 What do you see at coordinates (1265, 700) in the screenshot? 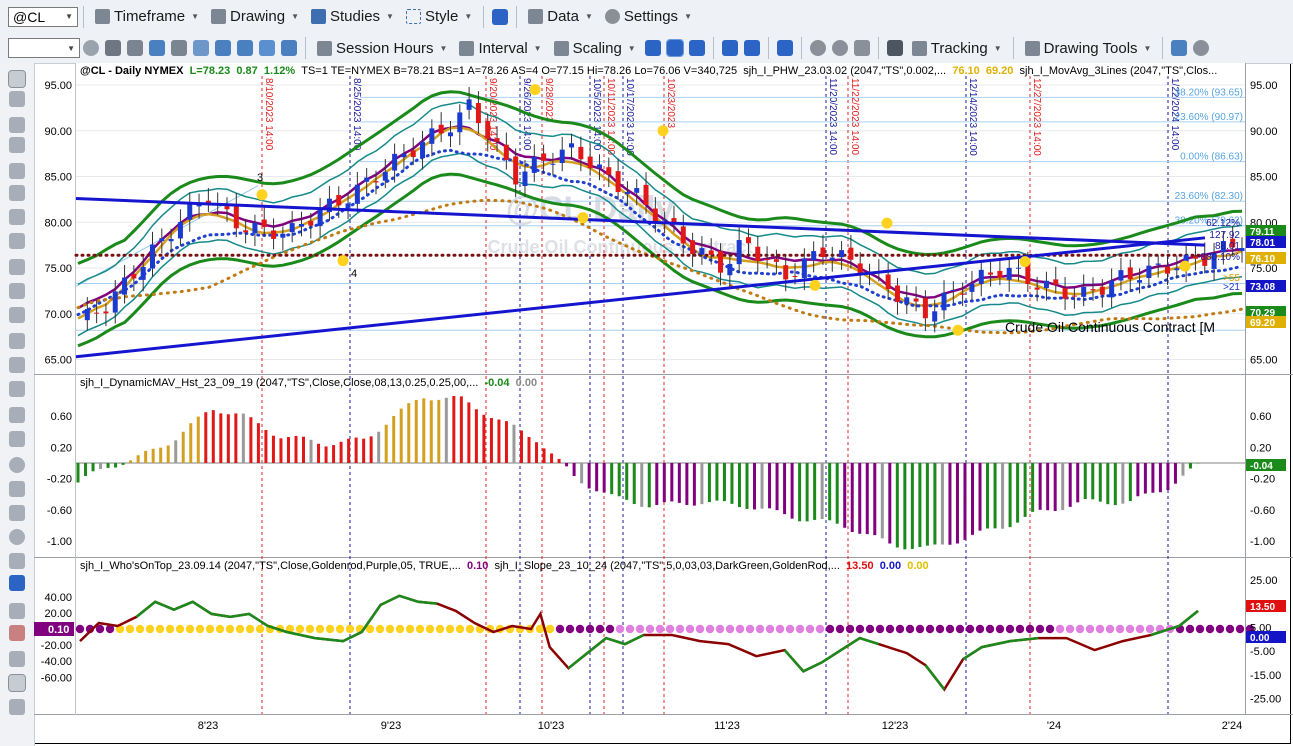
I see `slope-axis-label: -25.00` at bounding box center [1265, 700].